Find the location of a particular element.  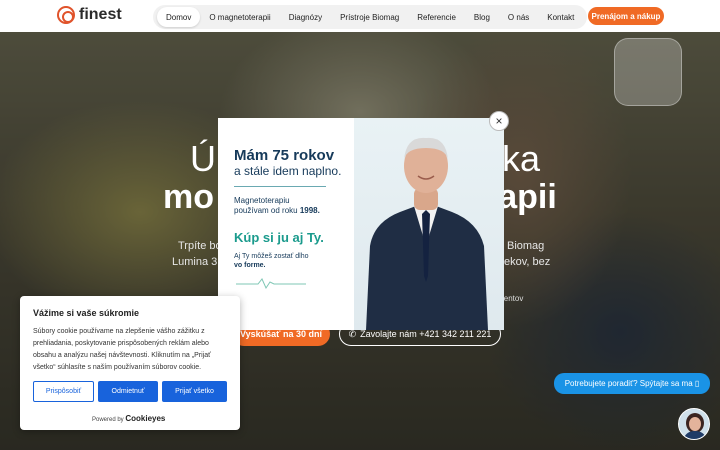

logo-mark-icon is located at coordinates (66, 15).